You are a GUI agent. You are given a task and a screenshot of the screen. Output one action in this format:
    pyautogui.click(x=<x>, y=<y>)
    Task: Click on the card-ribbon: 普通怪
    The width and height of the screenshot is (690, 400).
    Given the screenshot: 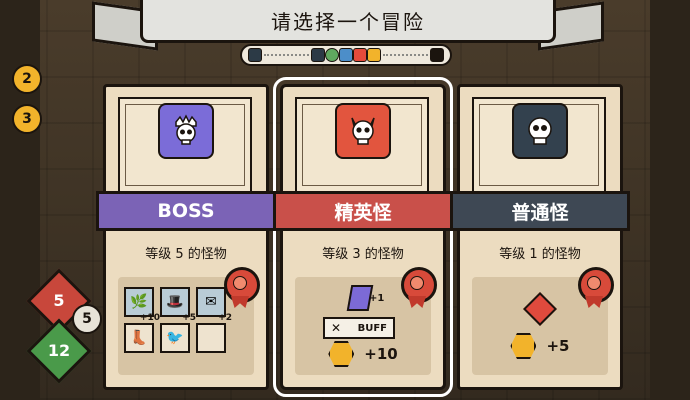 What is the action you would take?
    pyautogui.click(x=540, y=211)
    